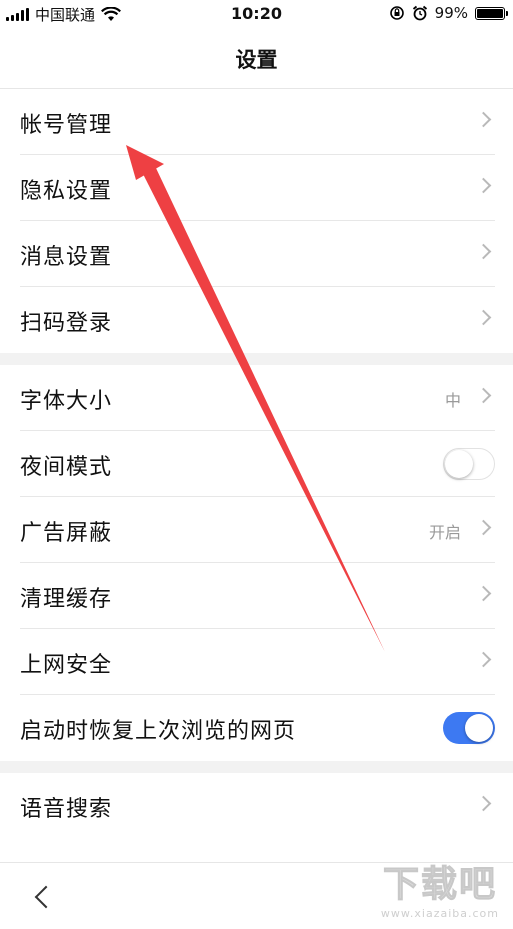 The width and height of the screenshot is (513, 929). What do you see at coordinates (439, 885) in the screenshot?
I see `watermark-text: 下载吧` at bounding box center [439, 885].